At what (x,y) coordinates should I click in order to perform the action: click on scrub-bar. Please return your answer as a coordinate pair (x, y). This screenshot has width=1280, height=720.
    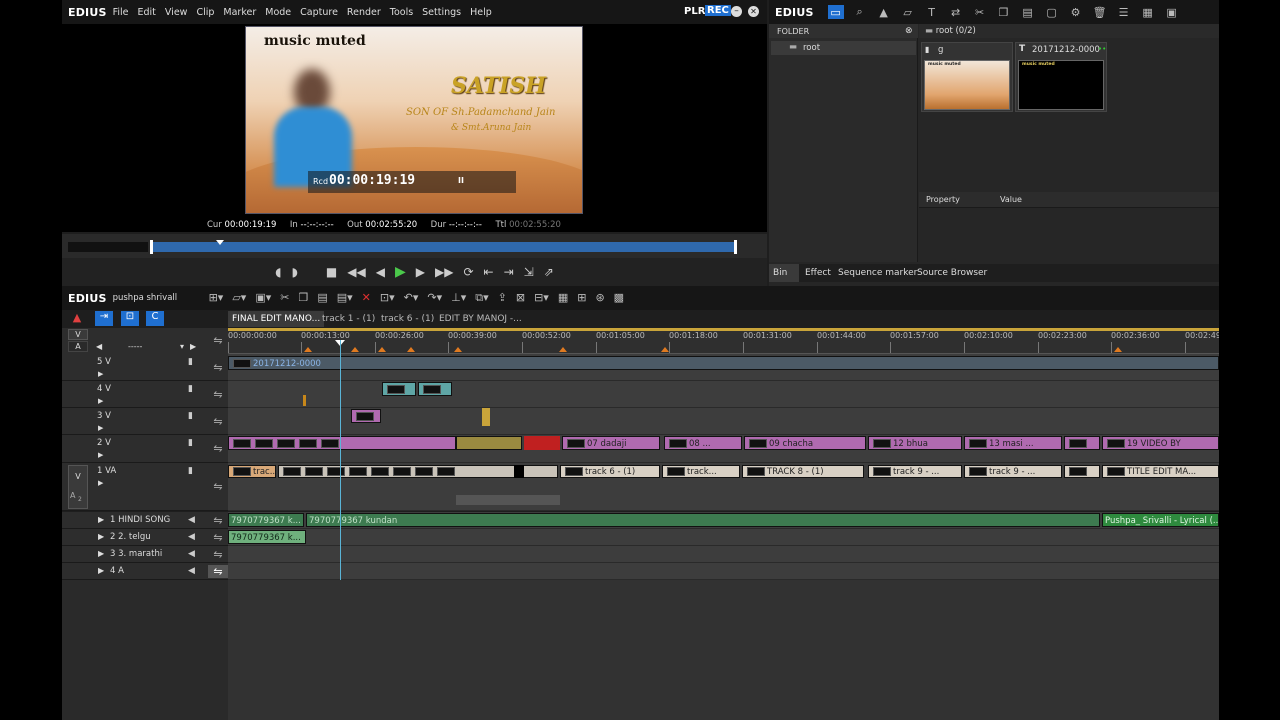
    Looking at the image, I should click on (414, 246).